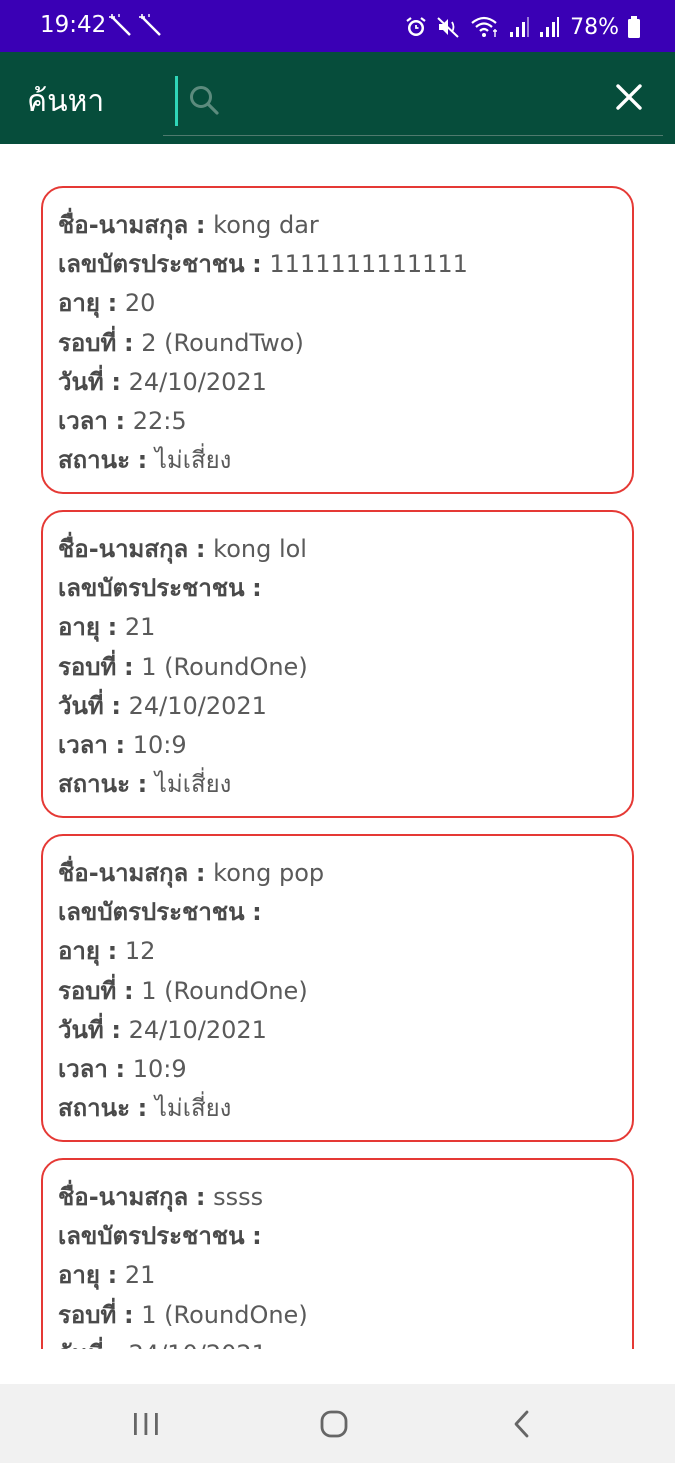  Describe the element at coordinates (345, 303) in the screenshot. I see `age-row: อายุ : 20` at that location.